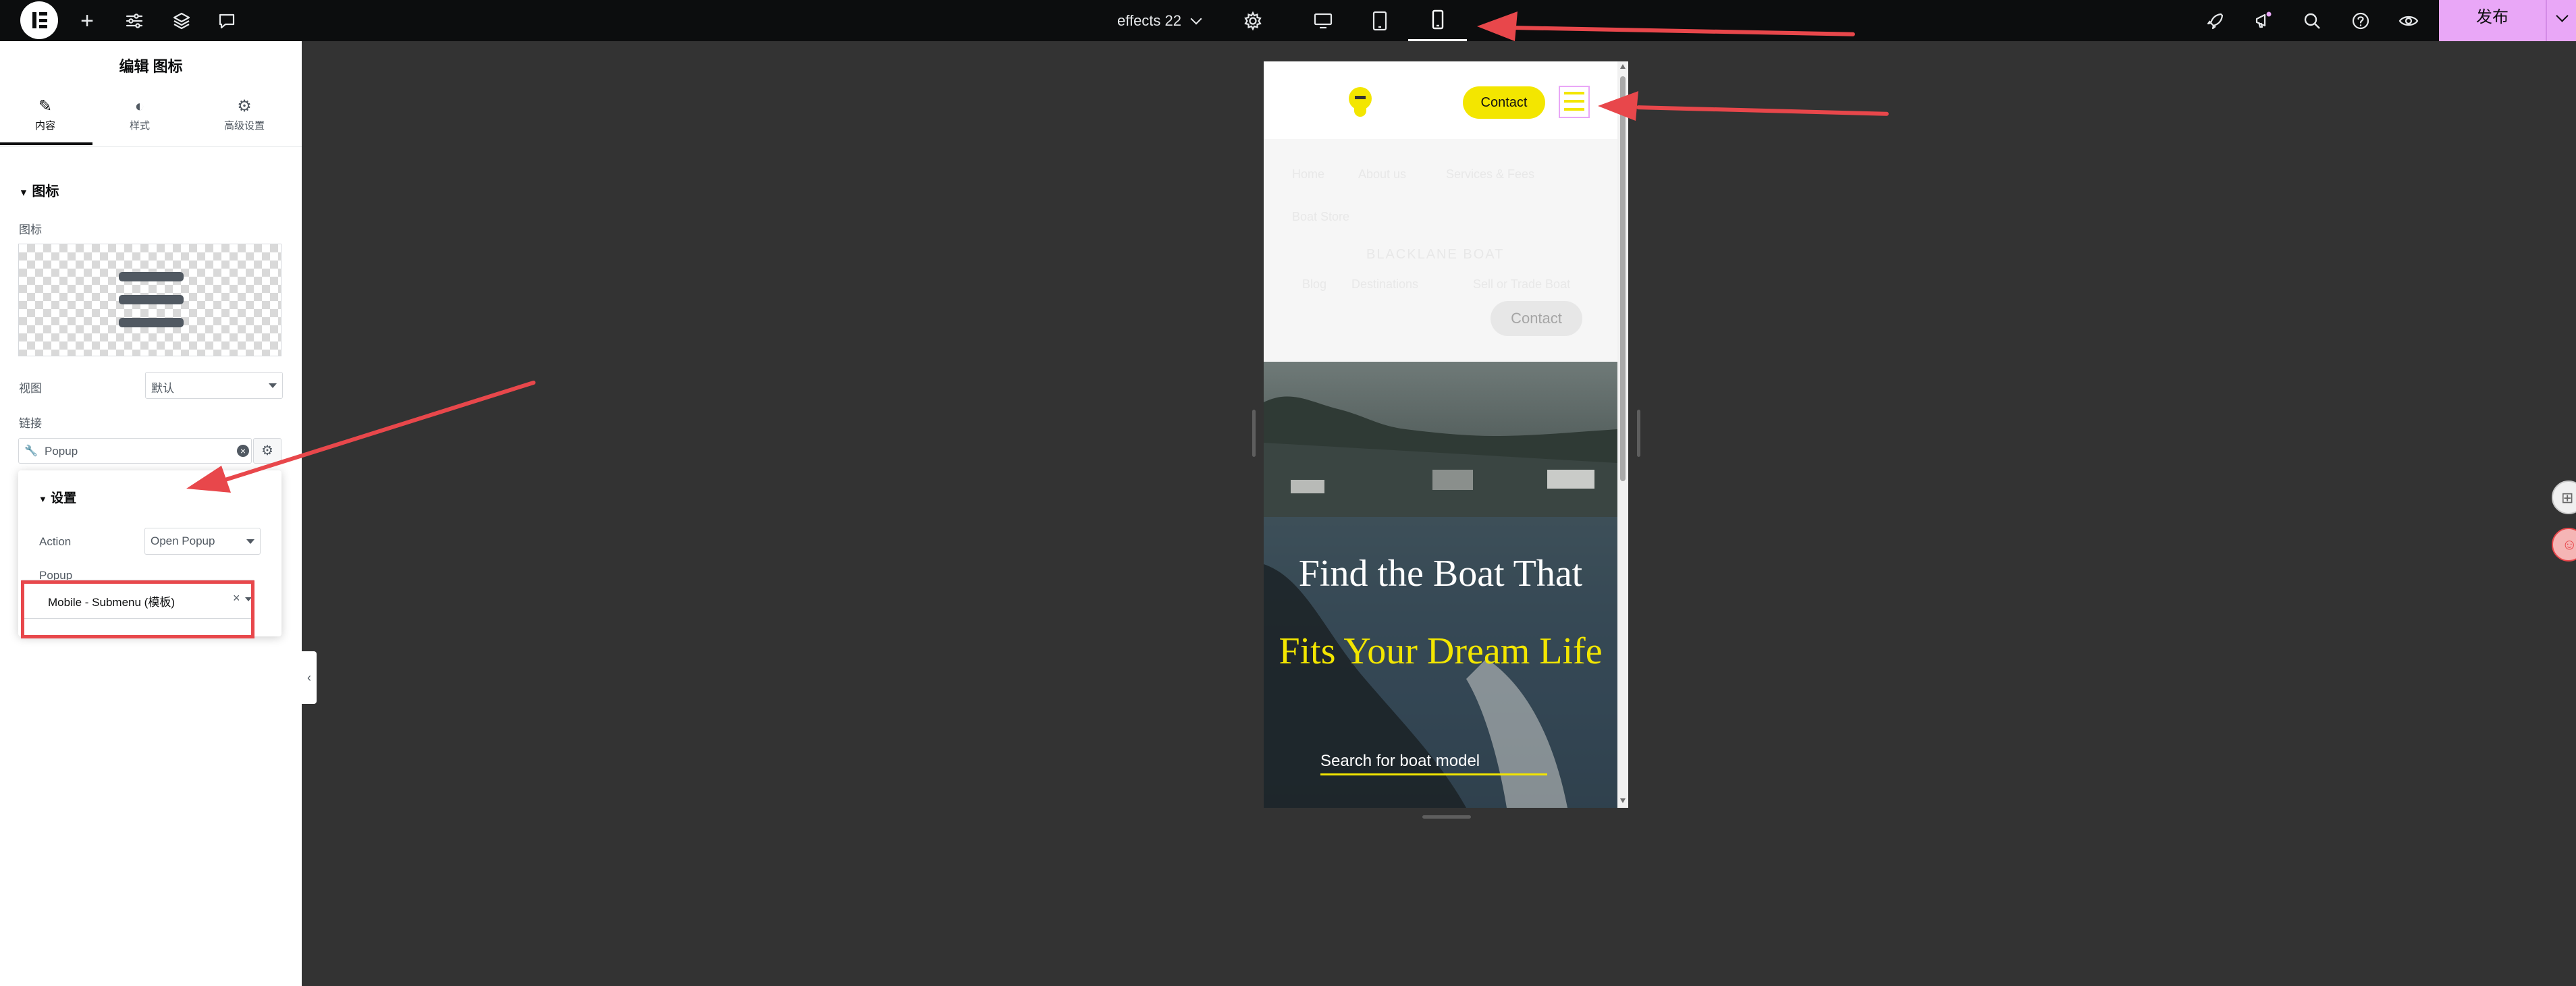 This screenshot has height=986, width=2576. What do you see at coordinates (57, 497) in the screenshot?
I see `popover-section-header: ▼ 设置` at bounding box center [57, 497].